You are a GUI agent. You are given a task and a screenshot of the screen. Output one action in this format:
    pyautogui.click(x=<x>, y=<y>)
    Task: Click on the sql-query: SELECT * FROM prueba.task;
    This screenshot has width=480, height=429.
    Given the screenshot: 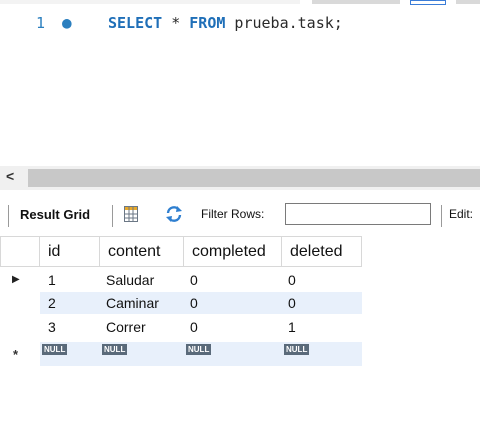 What is the action you would take?
    pyautogui.click(x=225, y=23)
    